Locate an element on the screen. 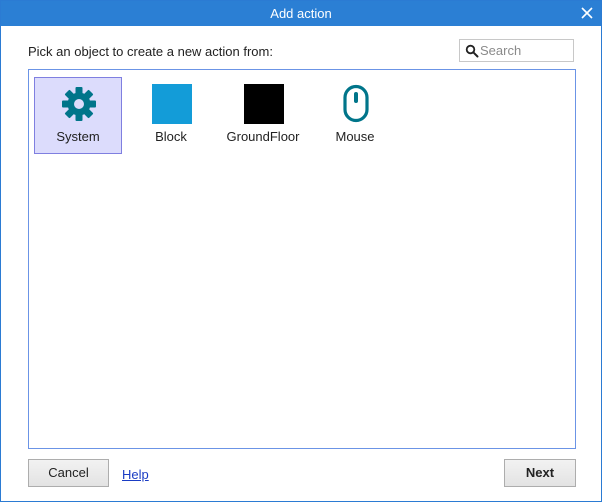 The image size is (602, 502). object-system: System is located at coordinates (78, 115).